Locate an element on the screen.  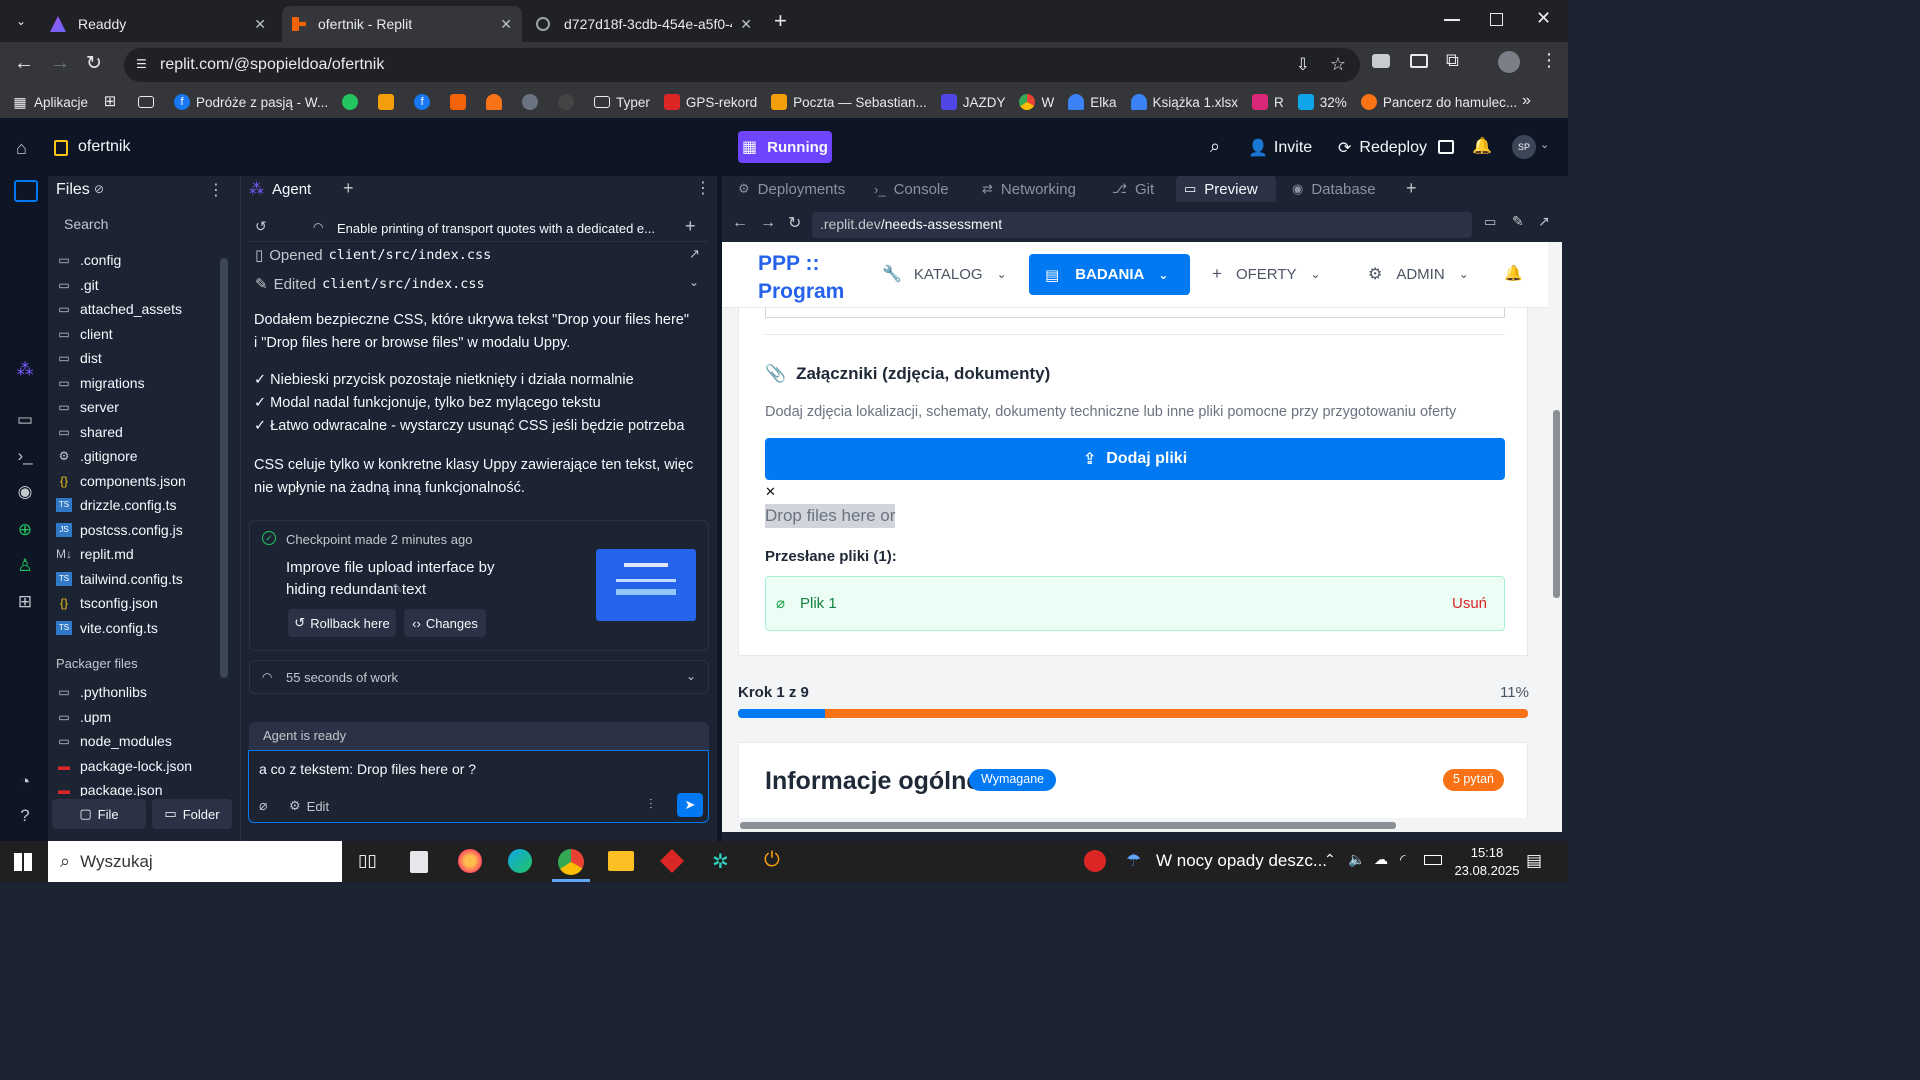
file-tree-item: TS drizzle.config.ts is located at coordinates (116, 505).